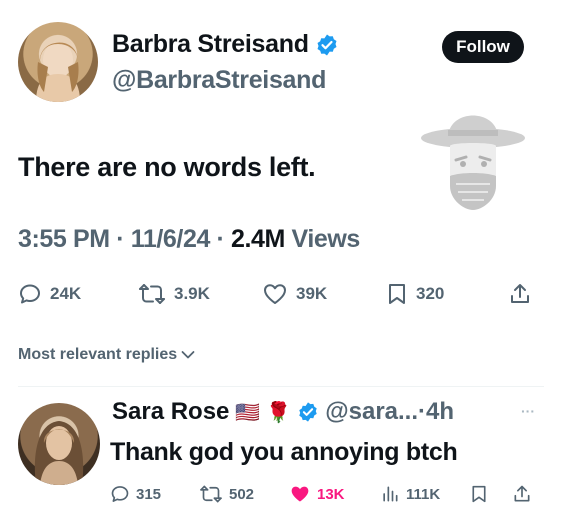 The image size is (568, 516). What do you see at coordinates (242, 494) in the screenshot?
I see `reply-repost-count: 502` at bounding box center [242, 494].